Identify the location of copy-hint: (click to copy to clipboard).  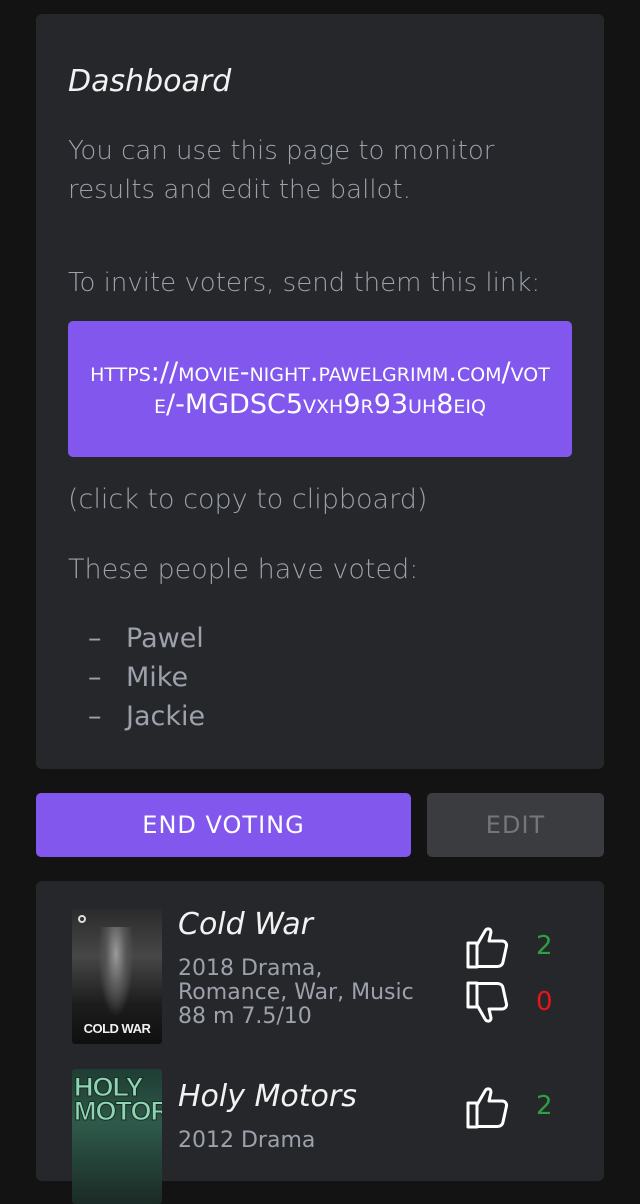
(248, 499).